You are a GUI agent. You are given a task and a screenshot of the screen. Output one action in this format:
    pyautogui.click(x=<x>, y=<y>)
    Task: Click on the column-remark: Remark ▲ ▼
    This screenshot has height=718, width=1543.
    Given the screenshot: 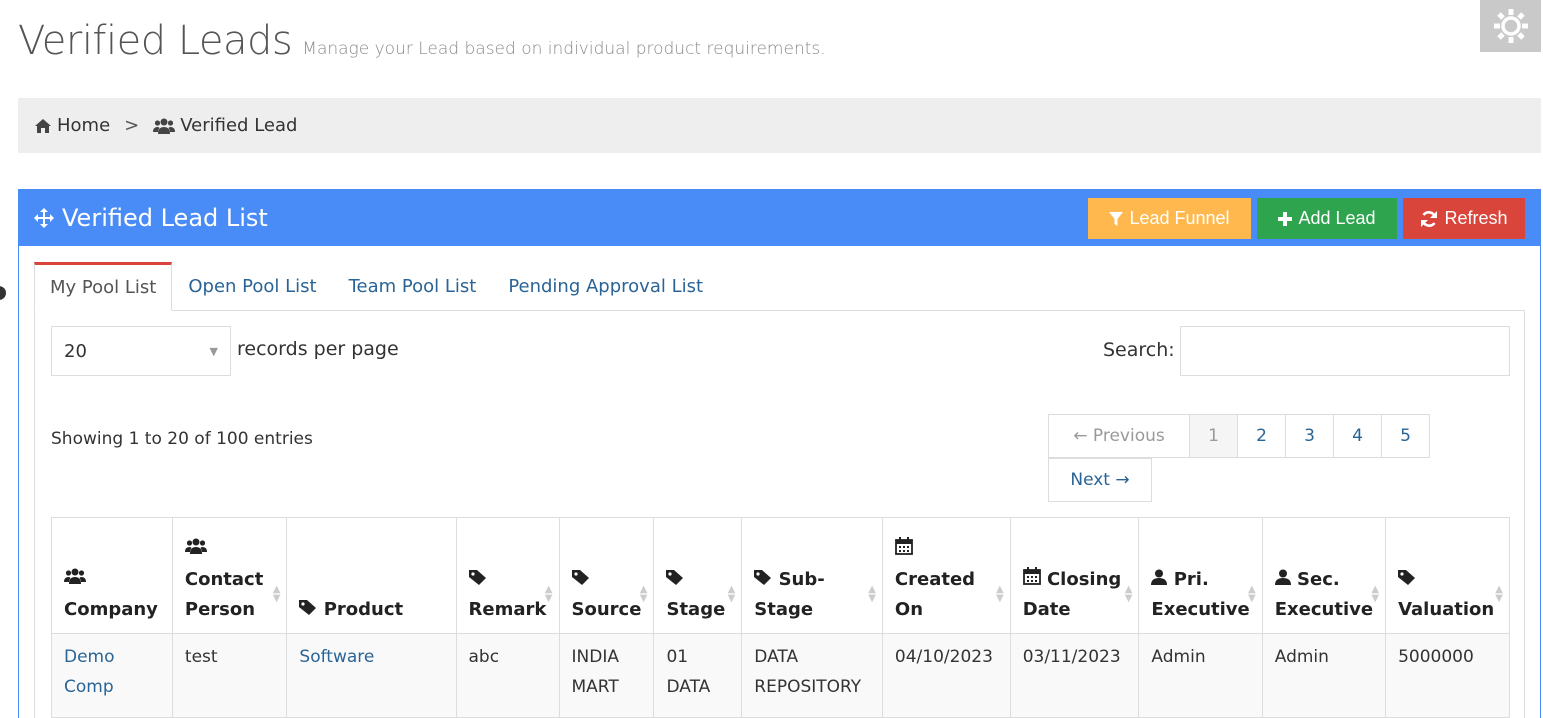 What is the action you would take?
    pyautogui.click(x=507, y=575)
    